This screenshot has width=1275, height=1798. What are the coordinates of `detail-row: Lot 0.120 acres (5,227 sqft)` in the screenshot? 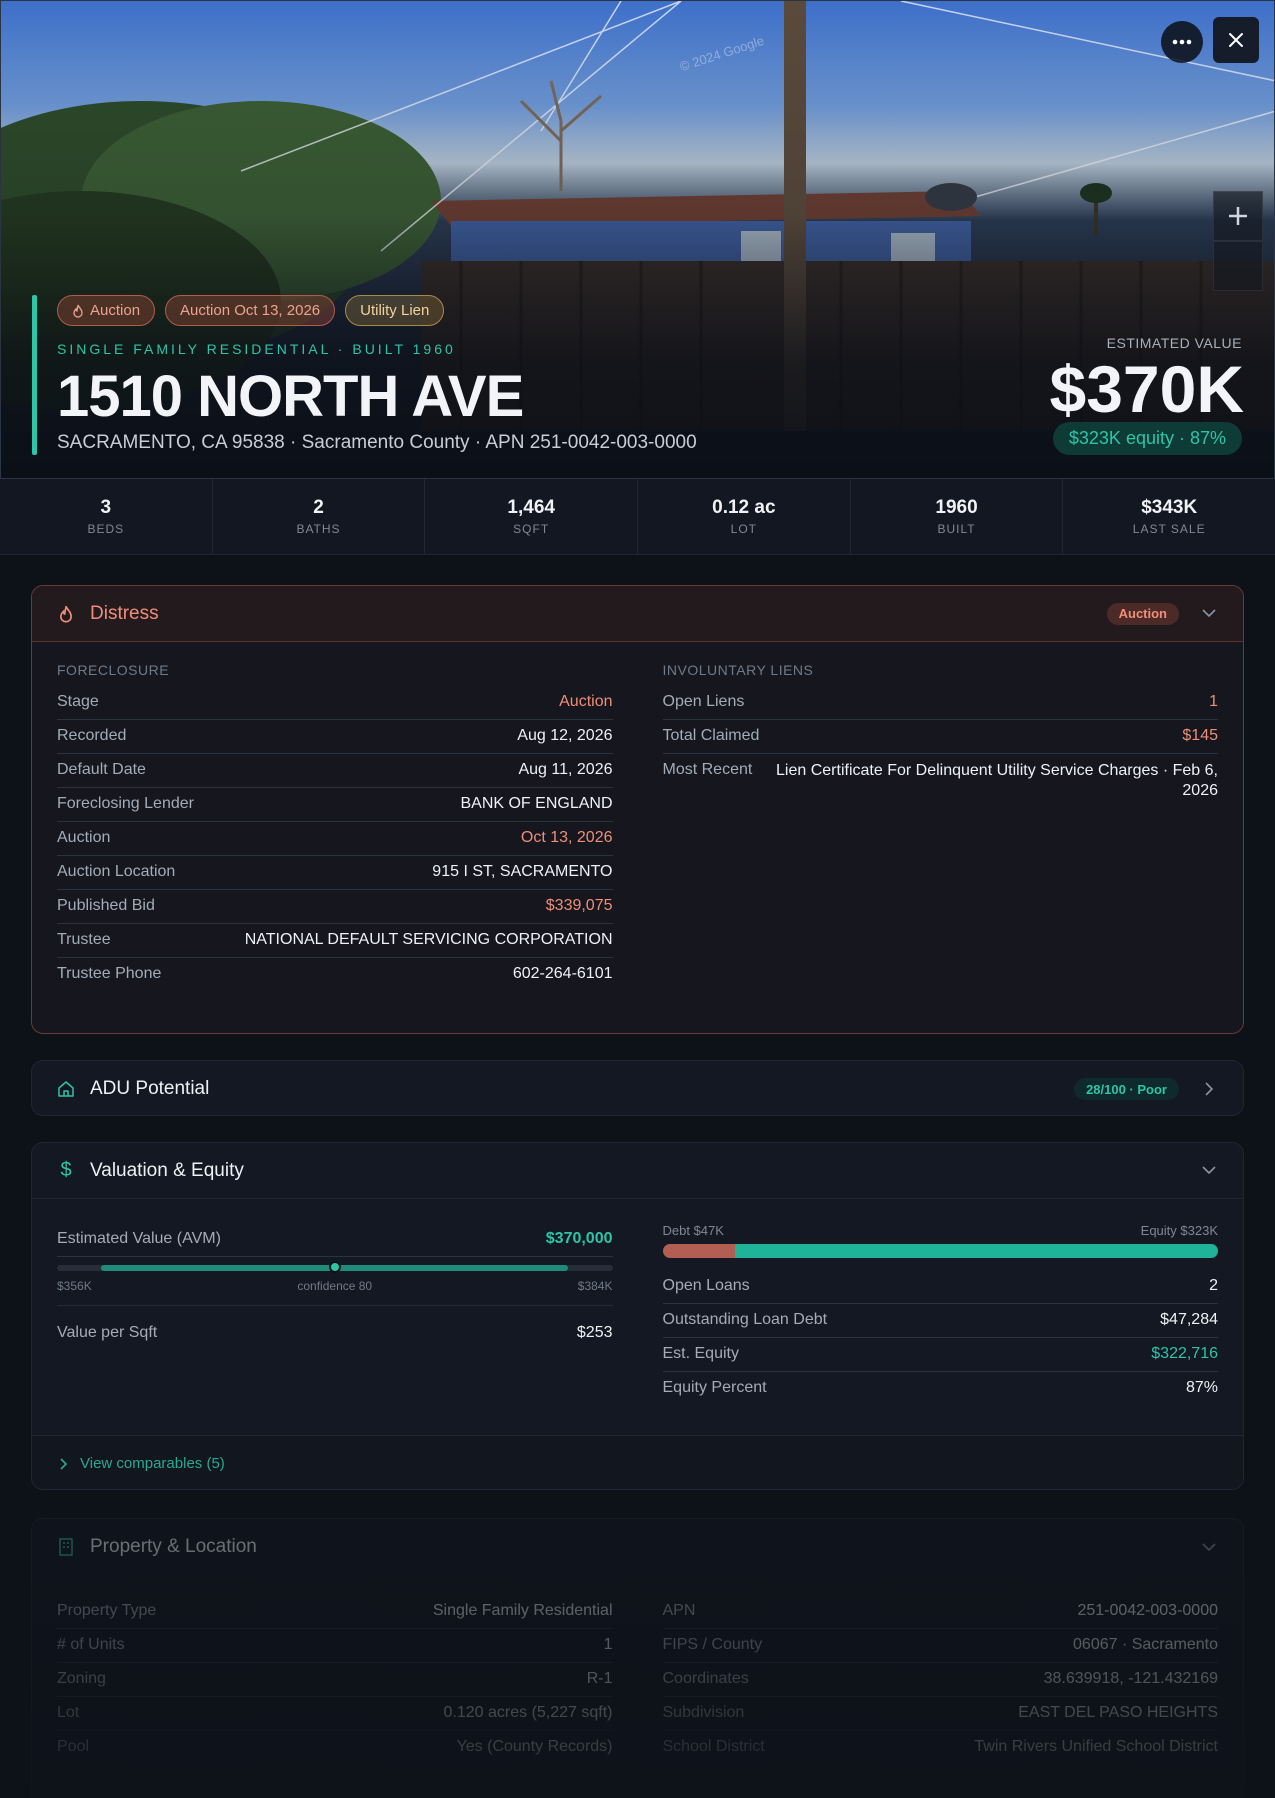 It's located at (335, 1714).